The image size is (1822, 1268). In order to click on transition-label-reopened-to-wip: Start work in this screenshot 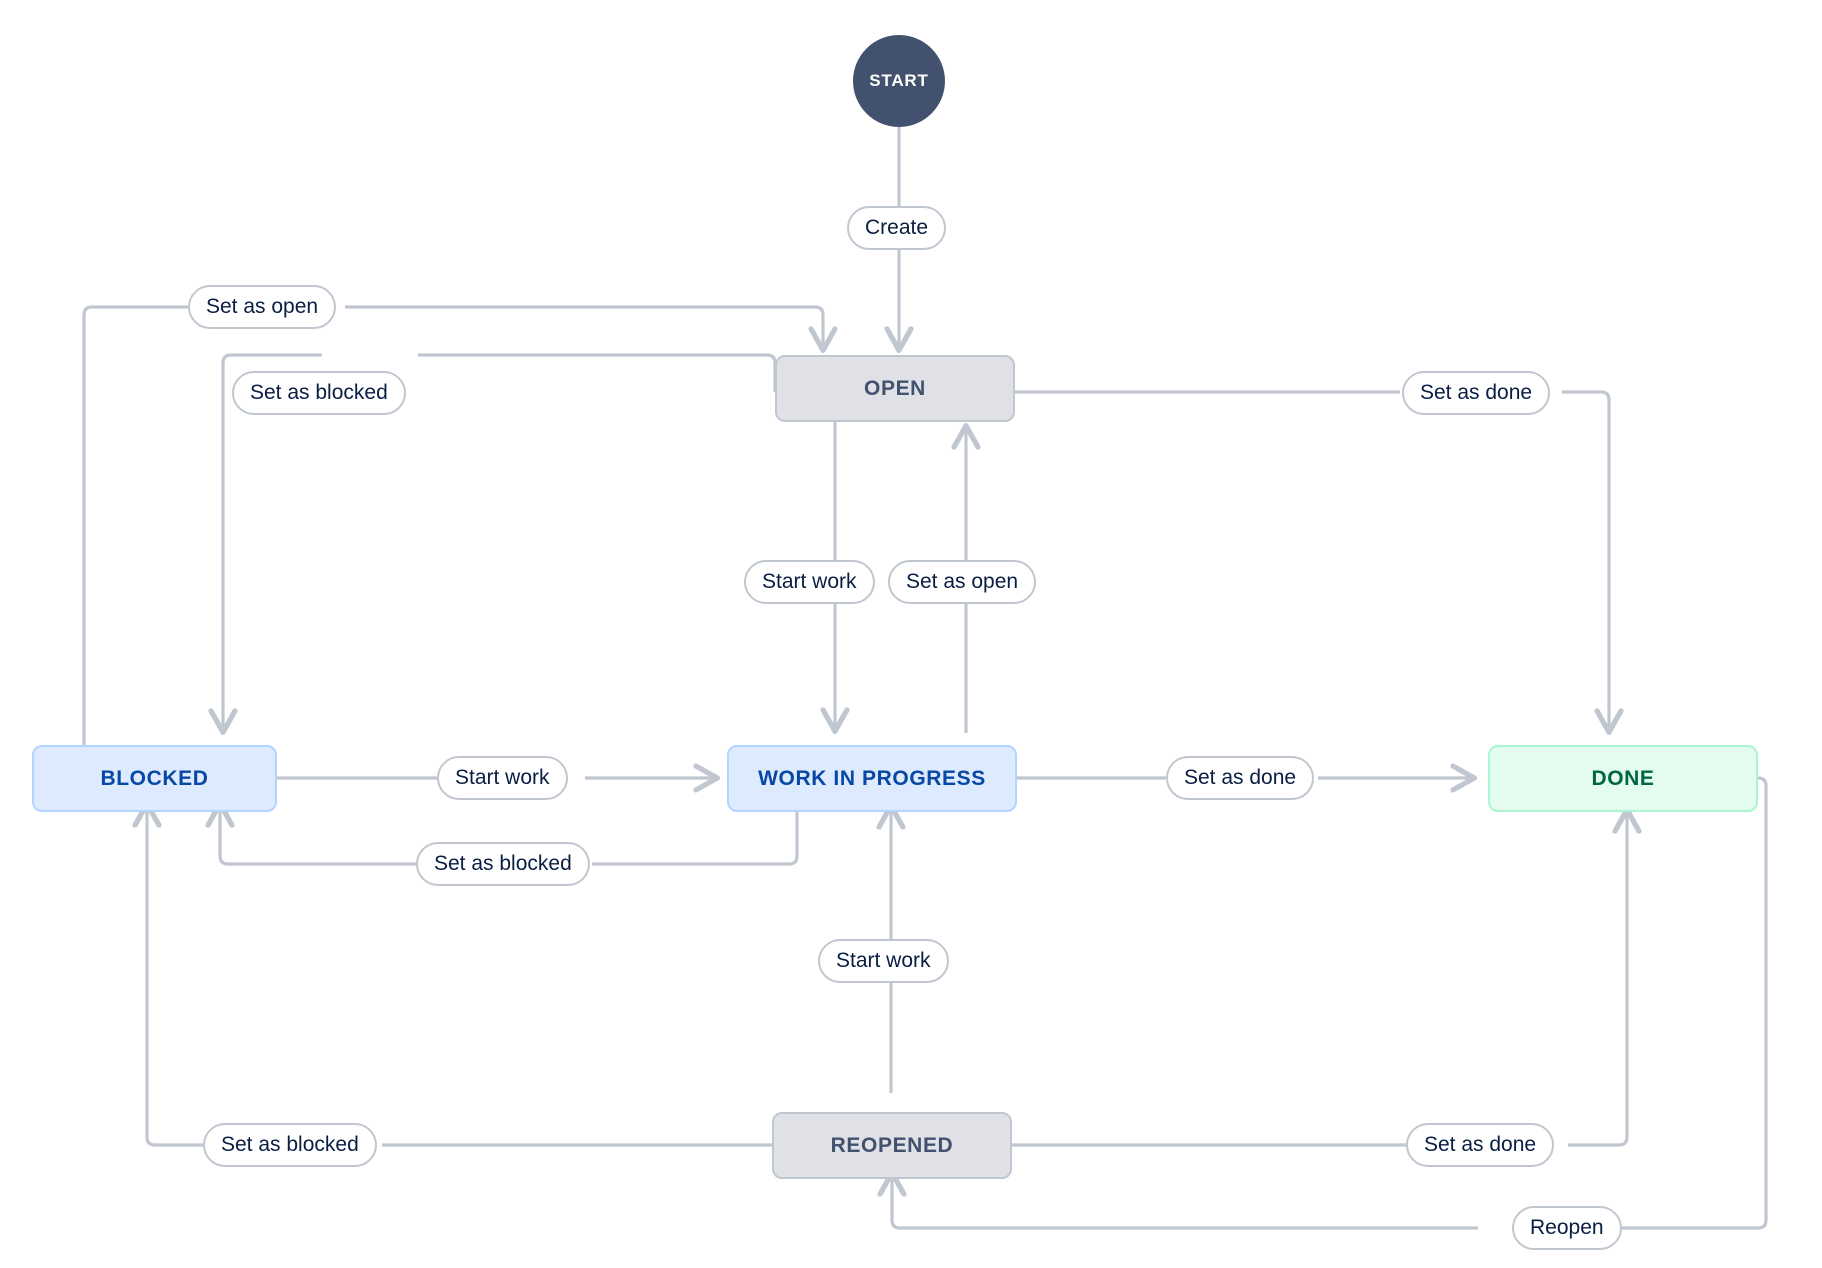, I will do `click(883, 961)`.